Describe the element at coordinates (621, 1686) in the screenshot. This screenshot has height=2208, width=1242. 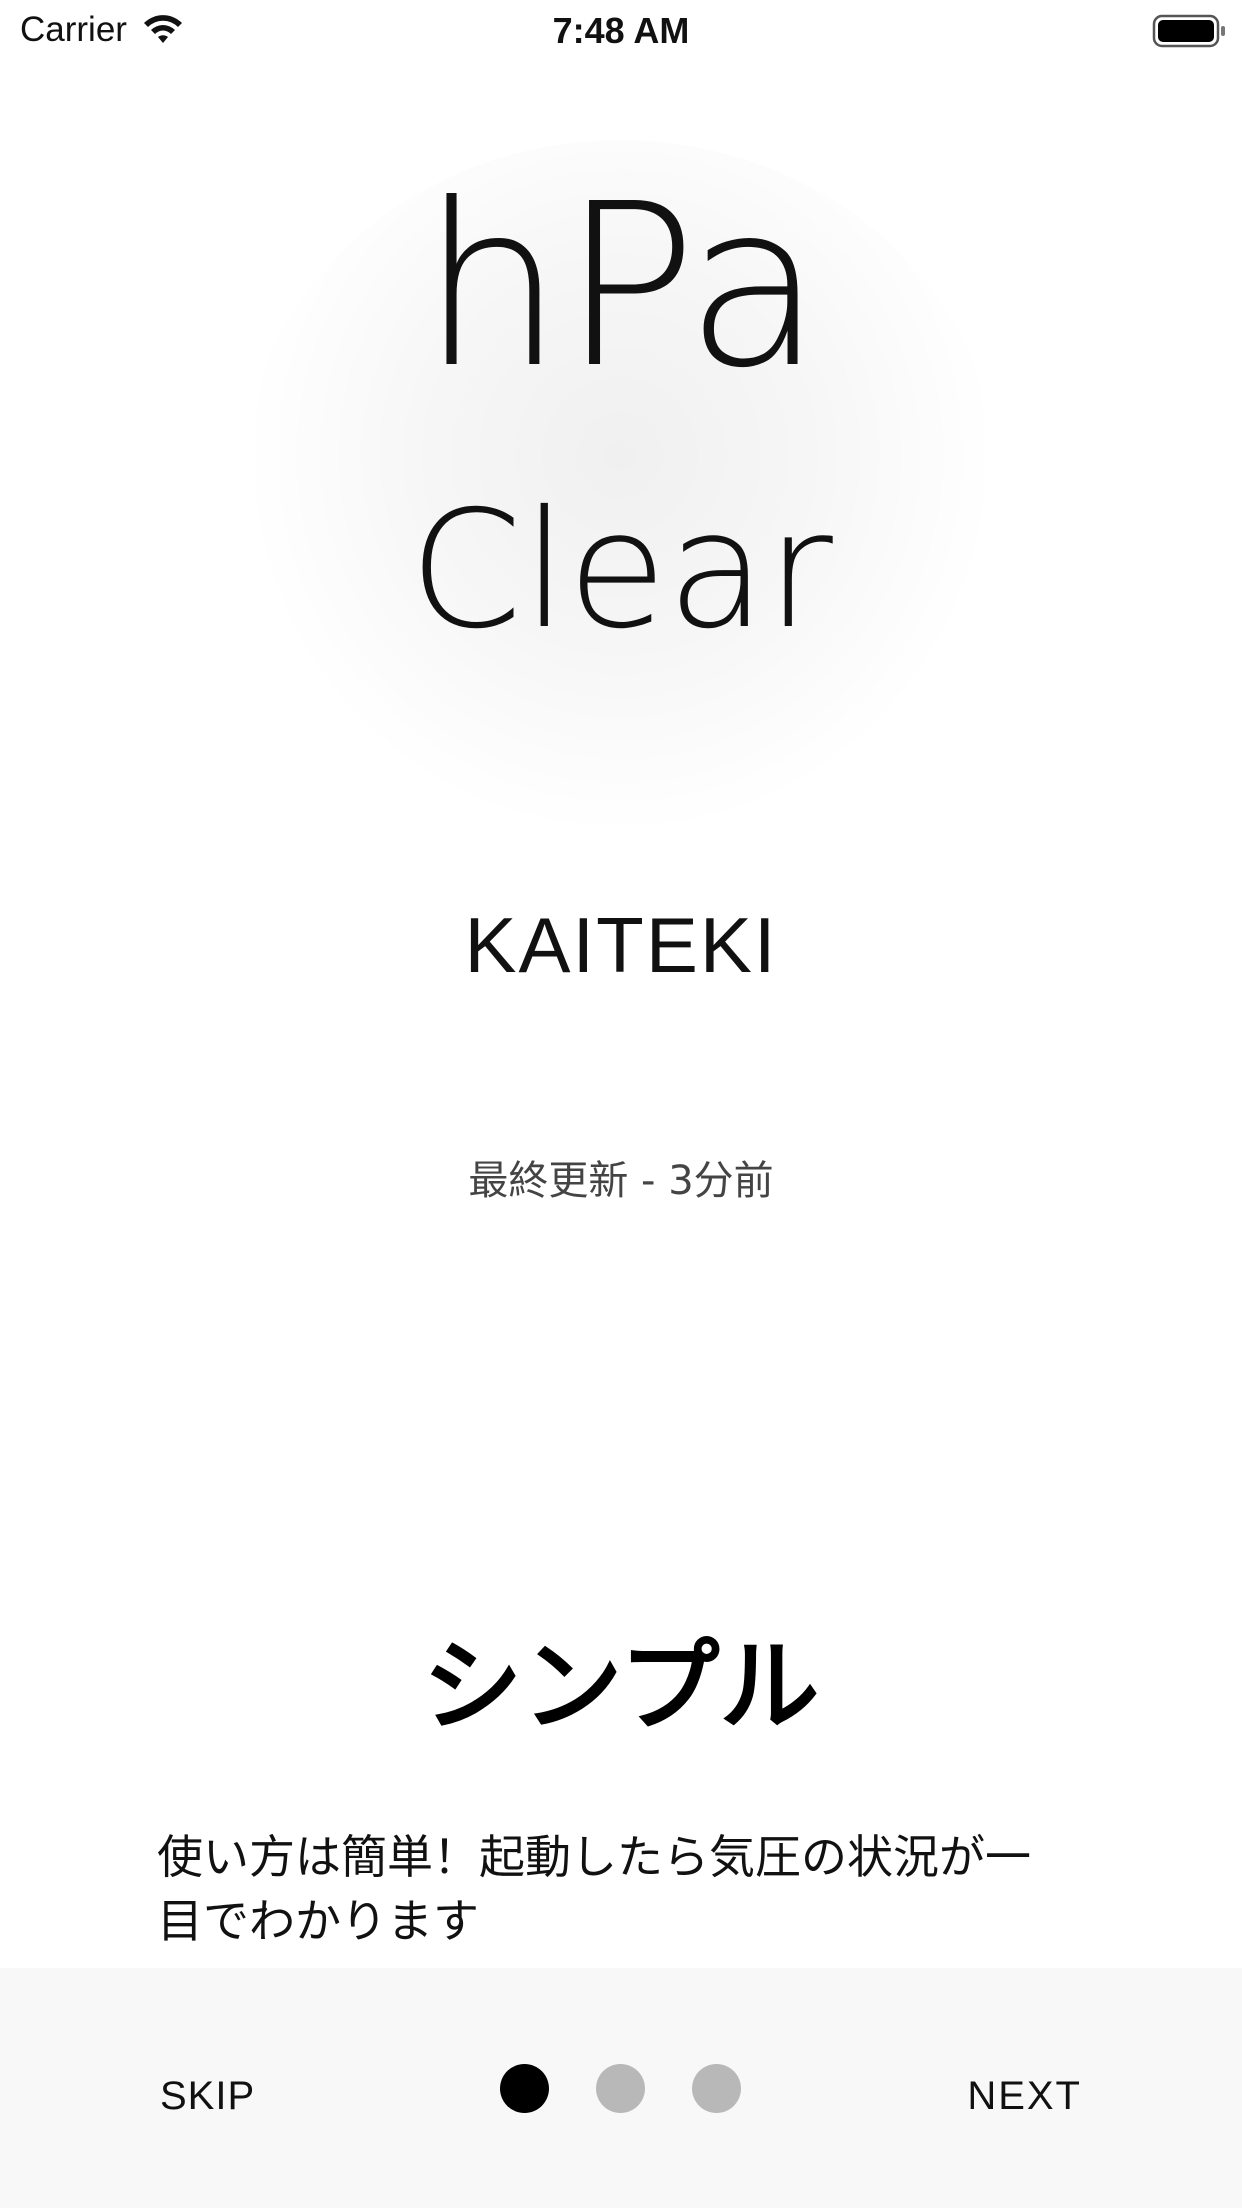
I see `feature-title: シンプル` at that location.